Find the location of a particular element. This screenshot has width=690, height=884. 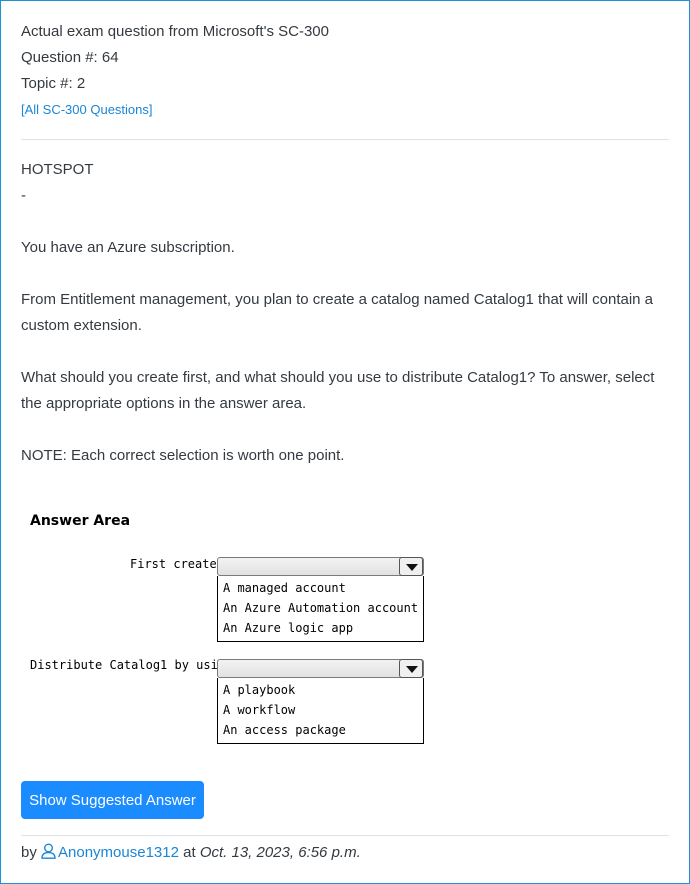

dropdown-option: An access package is located at coordinates (320, 730).